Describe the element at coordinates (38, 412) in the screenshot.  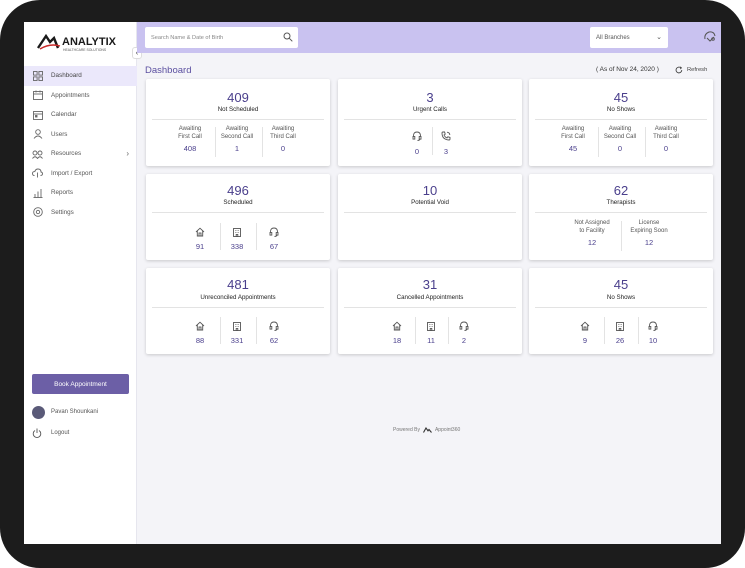
I see `avatar` at that location.